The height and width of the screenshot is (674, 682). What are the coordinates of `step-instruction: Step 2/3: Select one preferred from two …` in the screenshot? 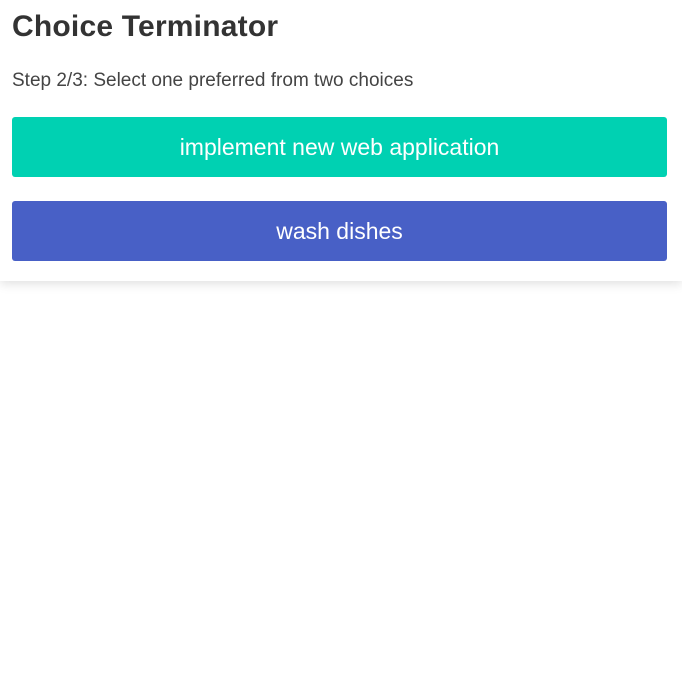 It's located at (213, 80).